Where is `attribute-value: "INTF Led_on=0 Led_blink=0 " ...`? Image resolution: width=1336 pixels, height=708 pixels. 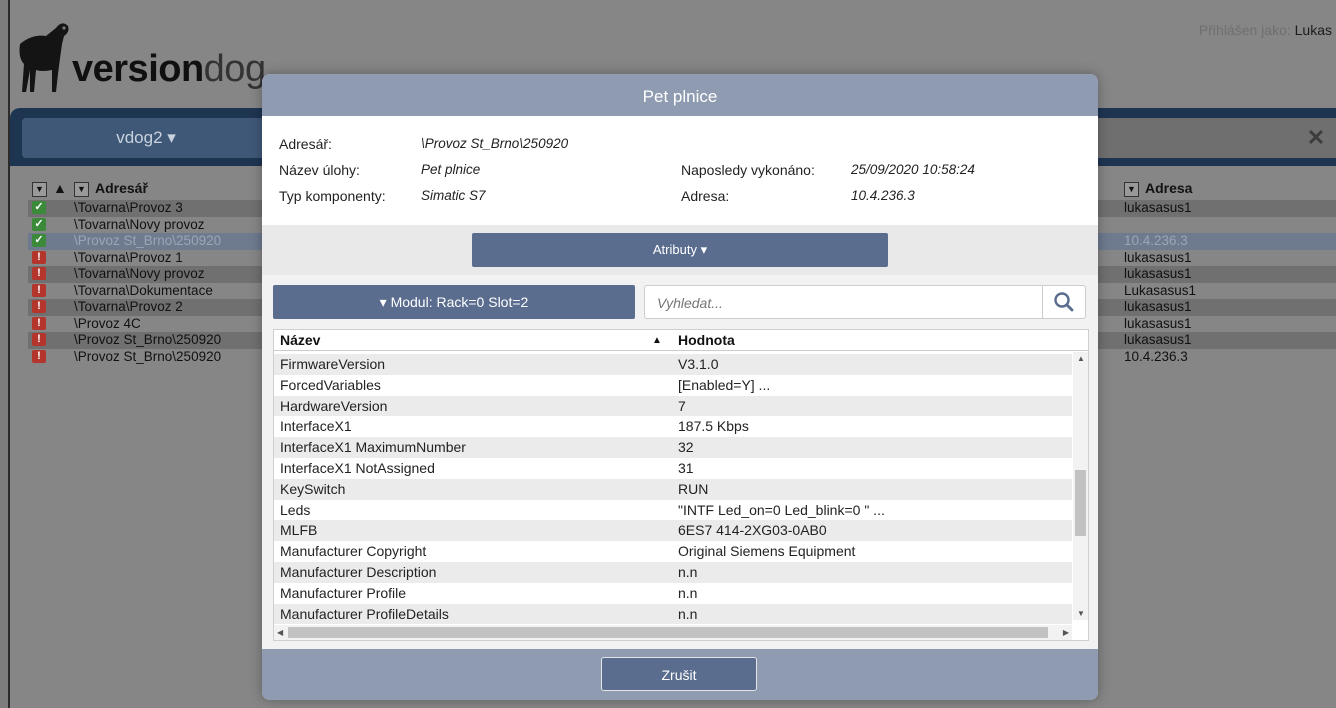
attribute-value: "INTF Led_on=0 Led_blink=0 " ... is located at coordinates (781, 509).